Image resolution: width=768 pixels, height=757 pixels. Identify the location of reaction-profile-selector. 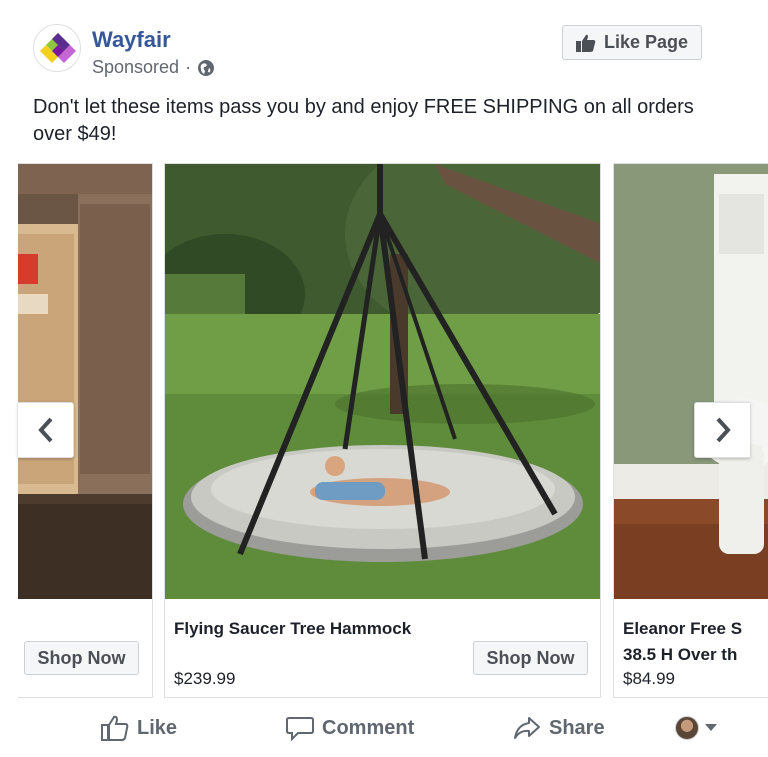
(696, 728).